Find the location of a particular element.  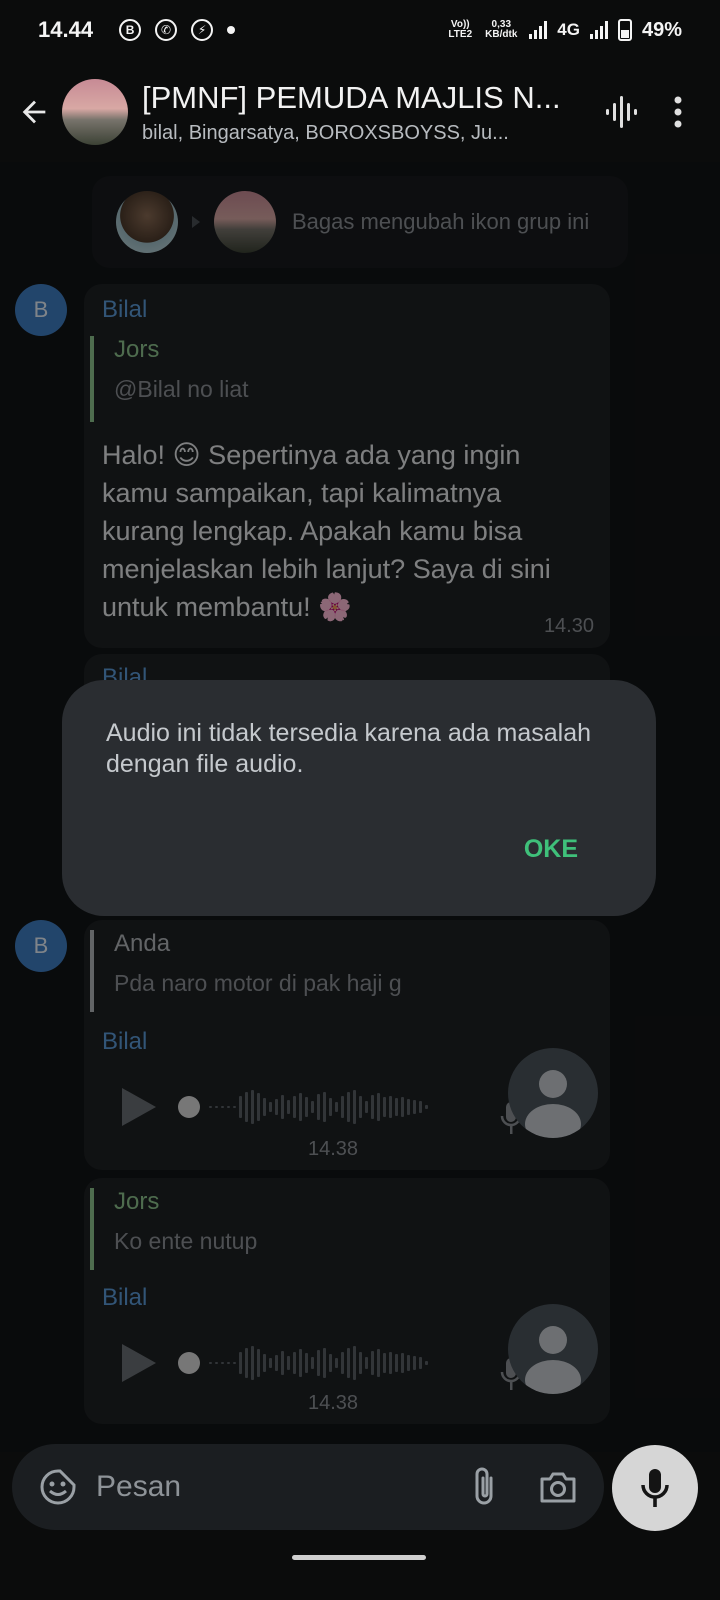

reply-text: Ko ente nutup is located at coordinates (186, 1241).